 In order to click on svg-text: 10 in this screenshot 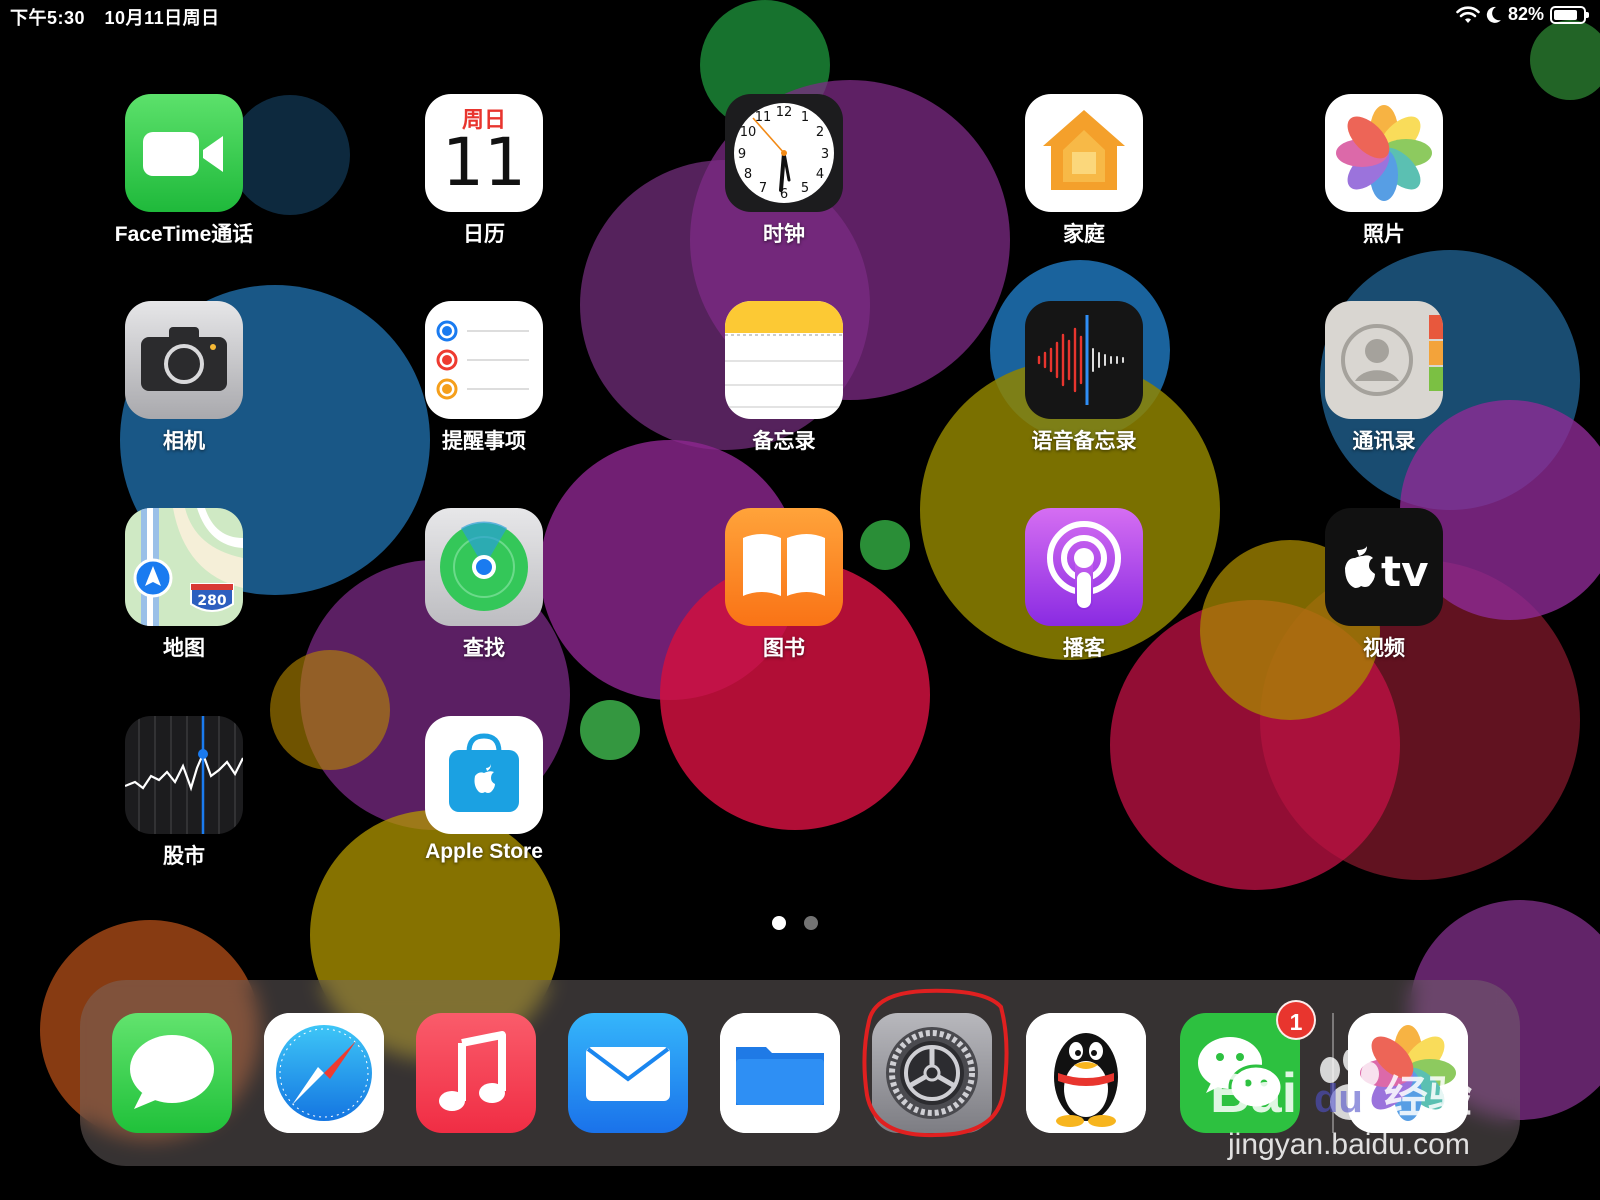, I will do `click(748, 132)`.